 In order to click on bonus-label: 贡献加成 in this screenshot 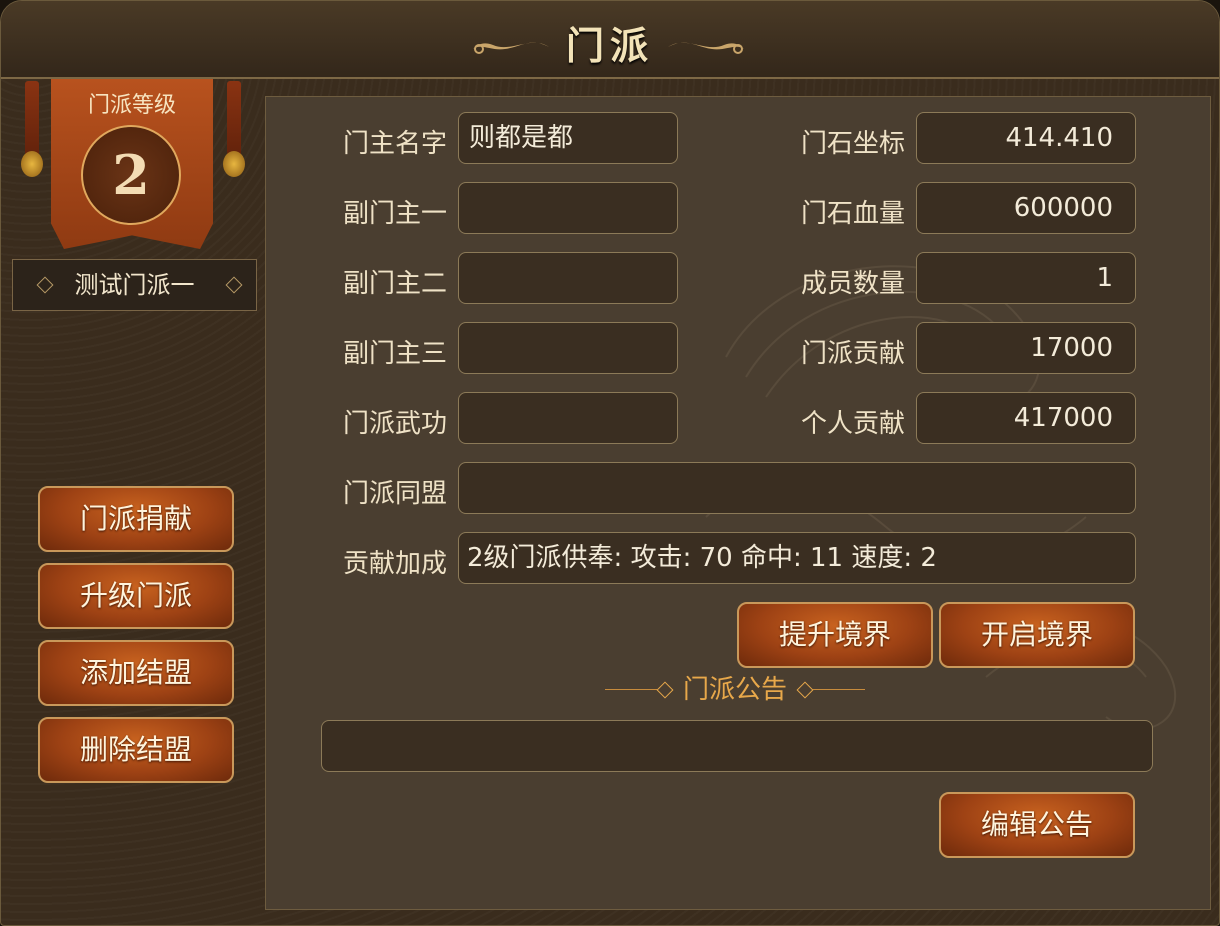, I will do `click(394, 564)`.